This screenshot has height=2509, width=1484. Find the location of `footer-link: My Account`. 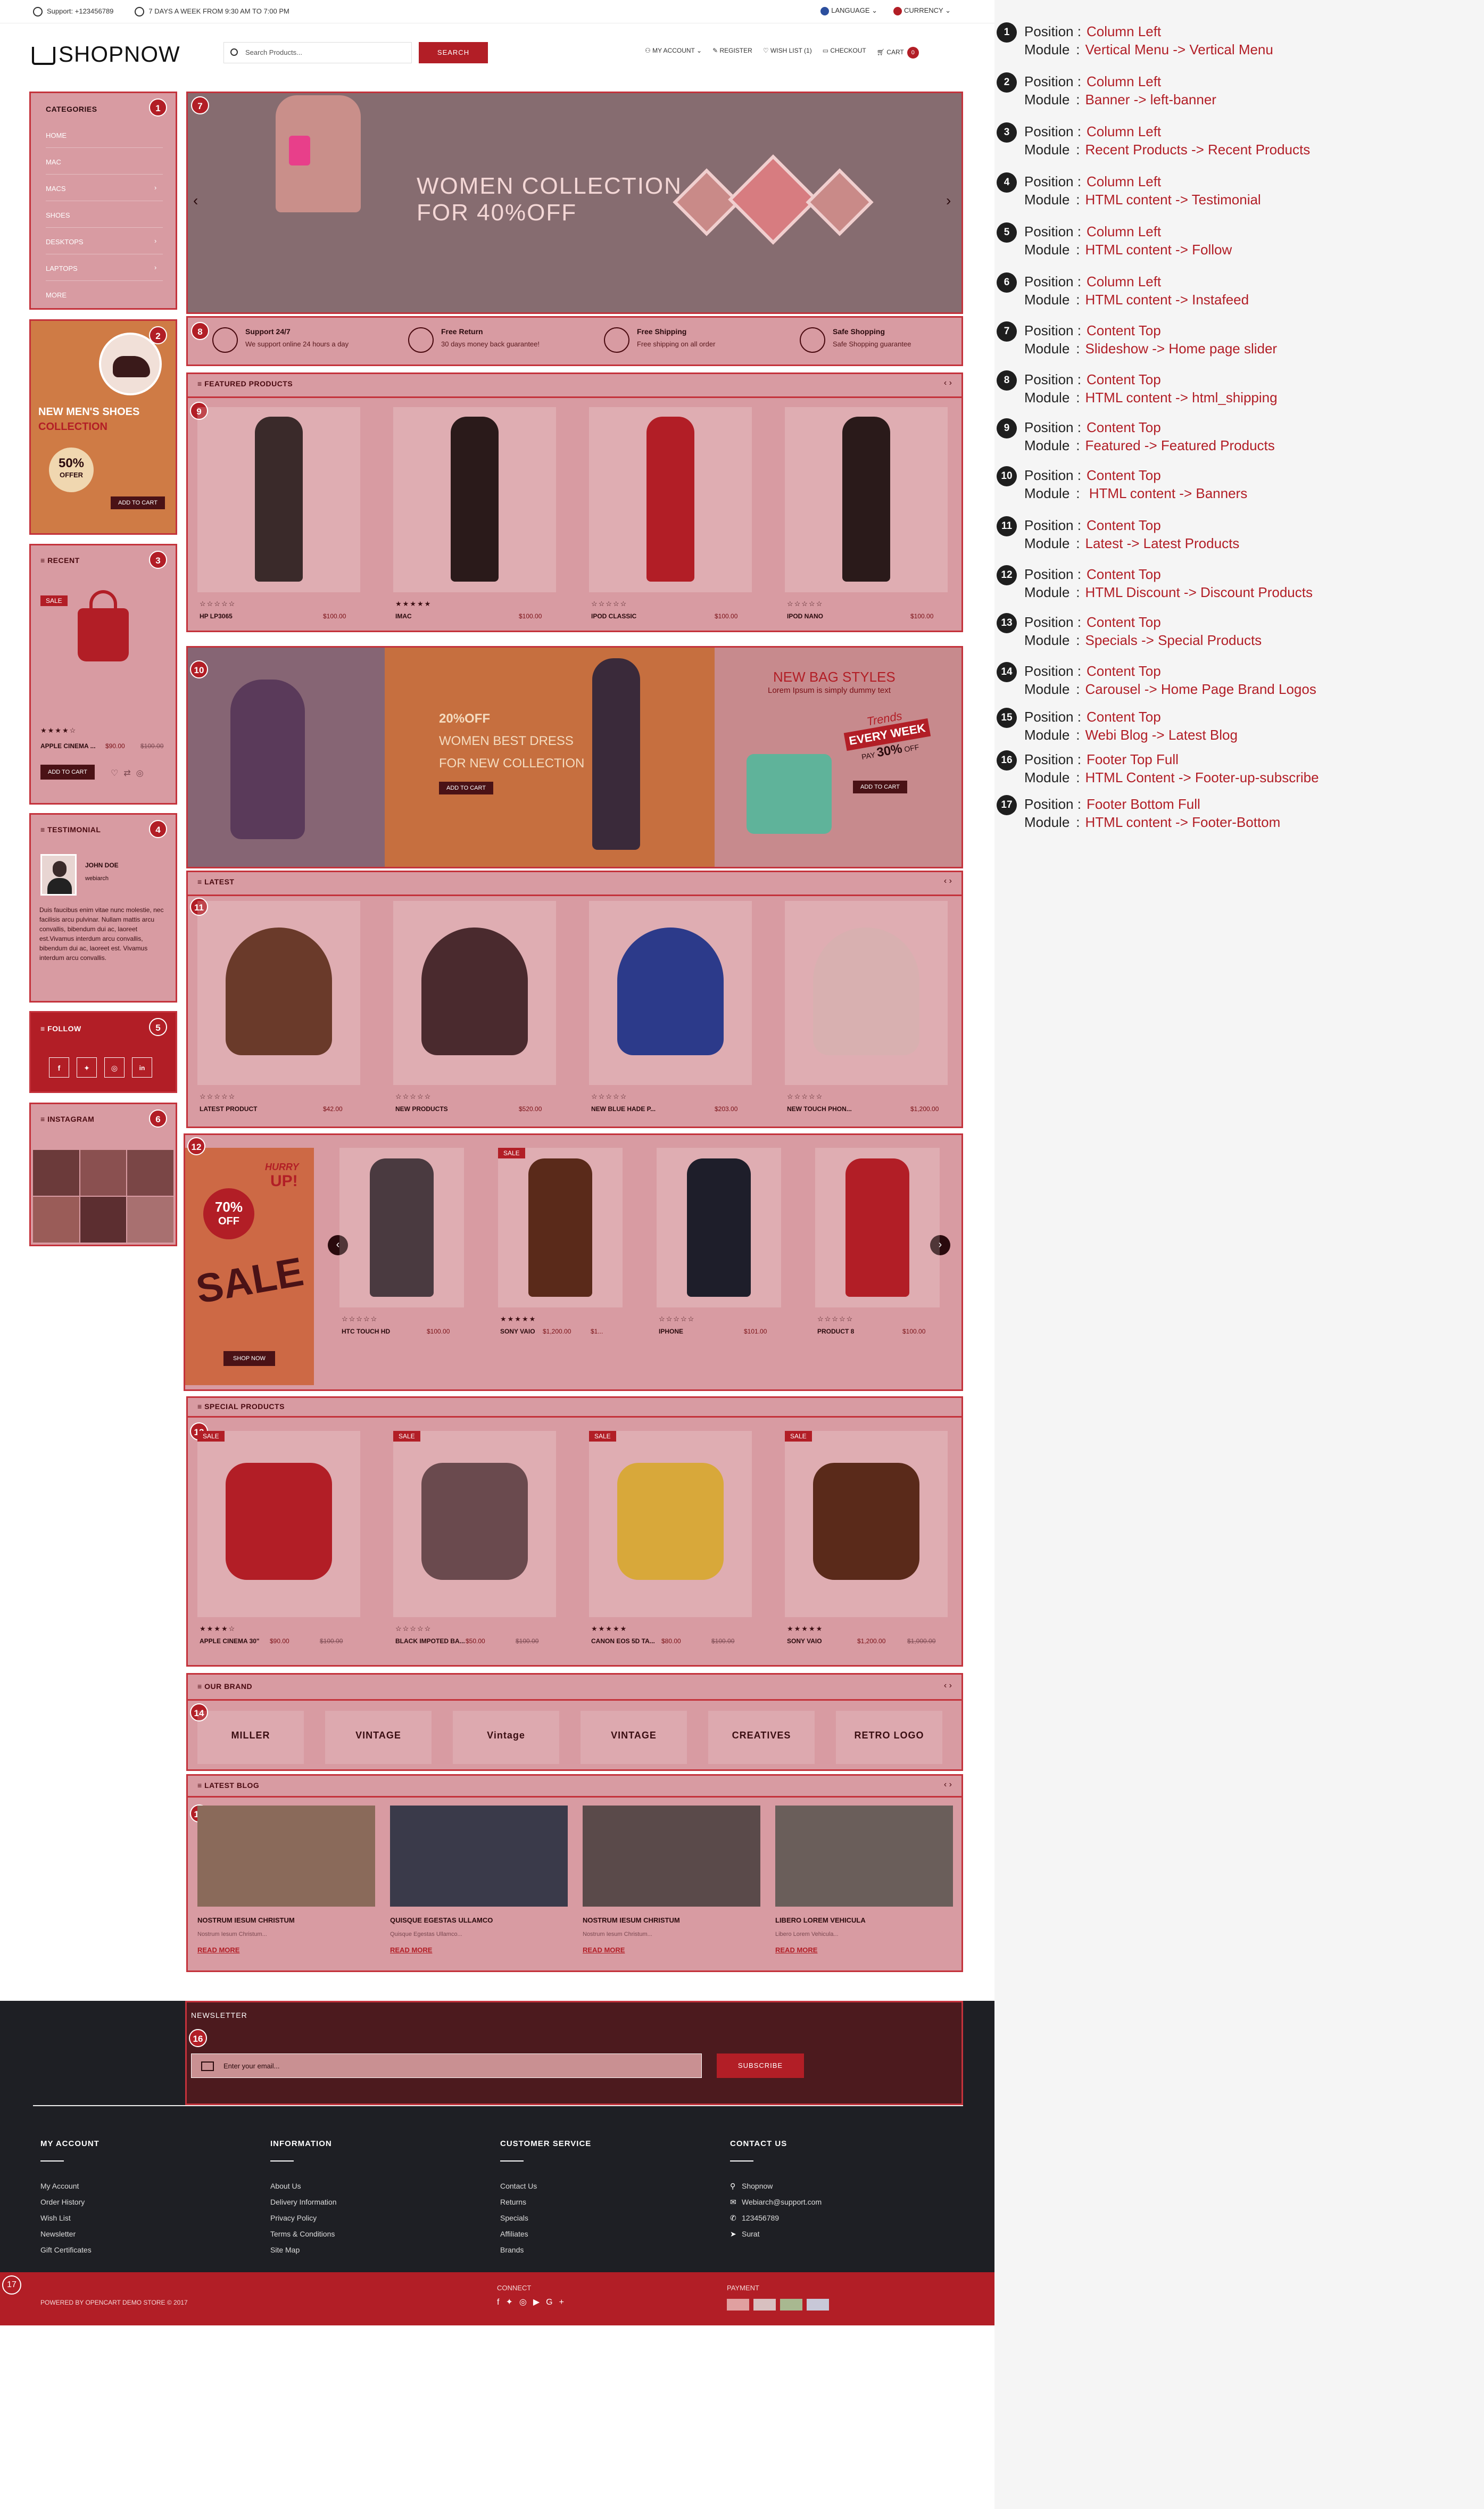

footer-link: My Account is located at coordinates (59, 2186).